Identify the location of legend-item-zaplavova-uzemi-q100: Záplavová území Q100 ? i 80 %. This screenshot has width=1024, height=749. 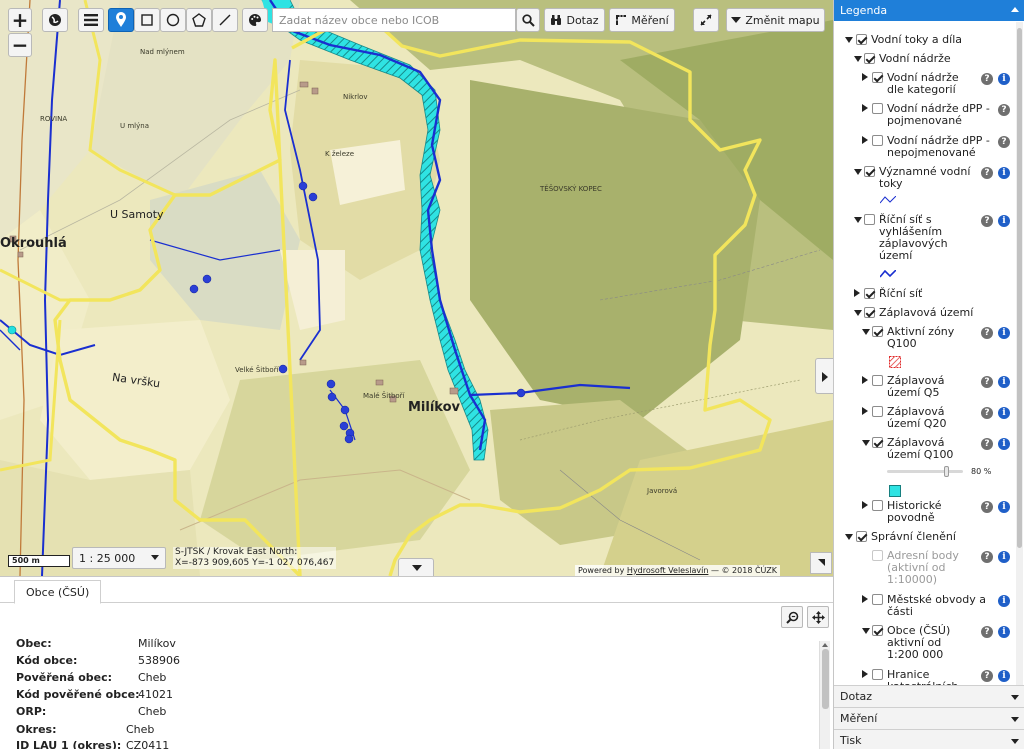
(925, 467).